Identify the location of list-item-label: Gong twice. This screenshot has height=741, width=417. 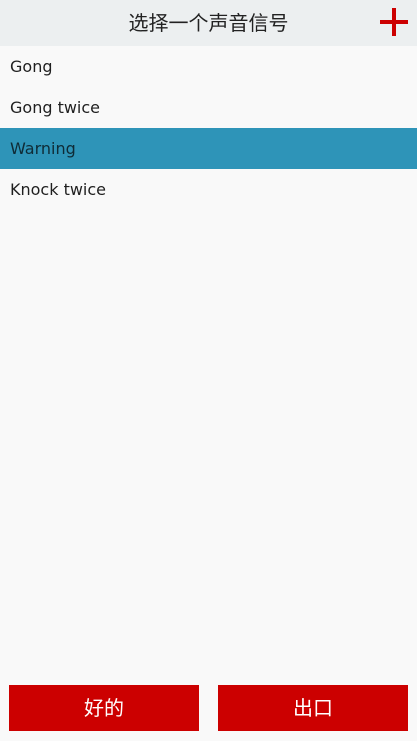
(55, 107).